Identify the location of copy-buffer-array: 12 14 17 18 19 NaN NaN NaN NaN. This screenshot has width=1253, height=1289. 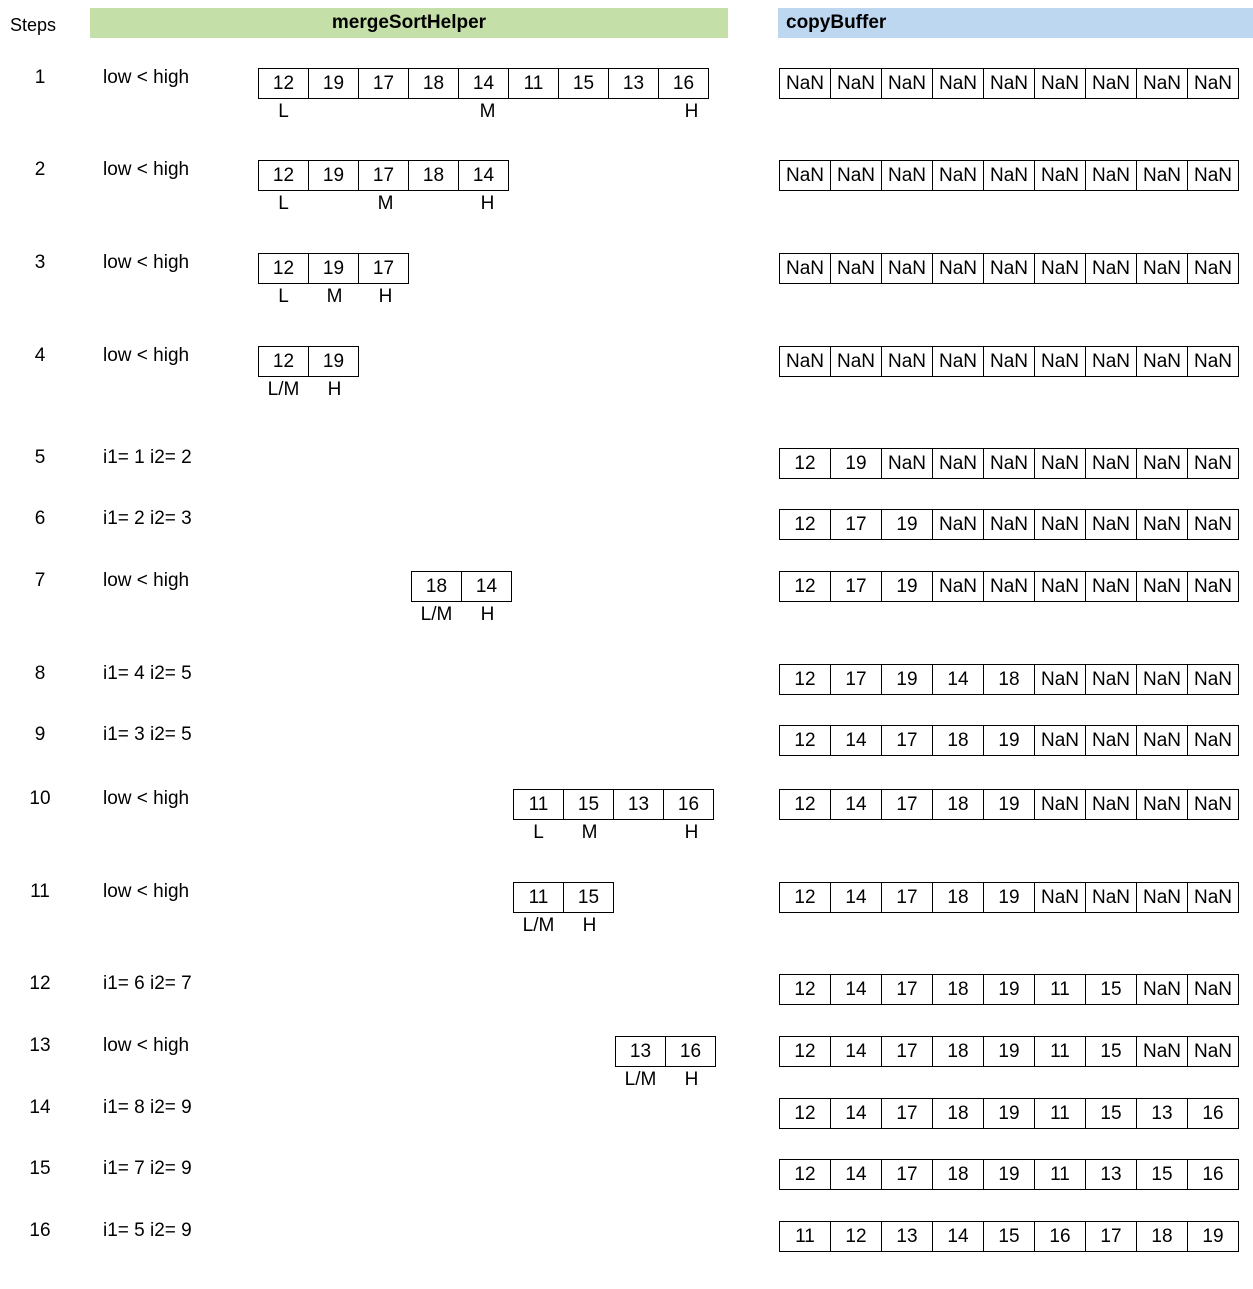
(1009, 804).